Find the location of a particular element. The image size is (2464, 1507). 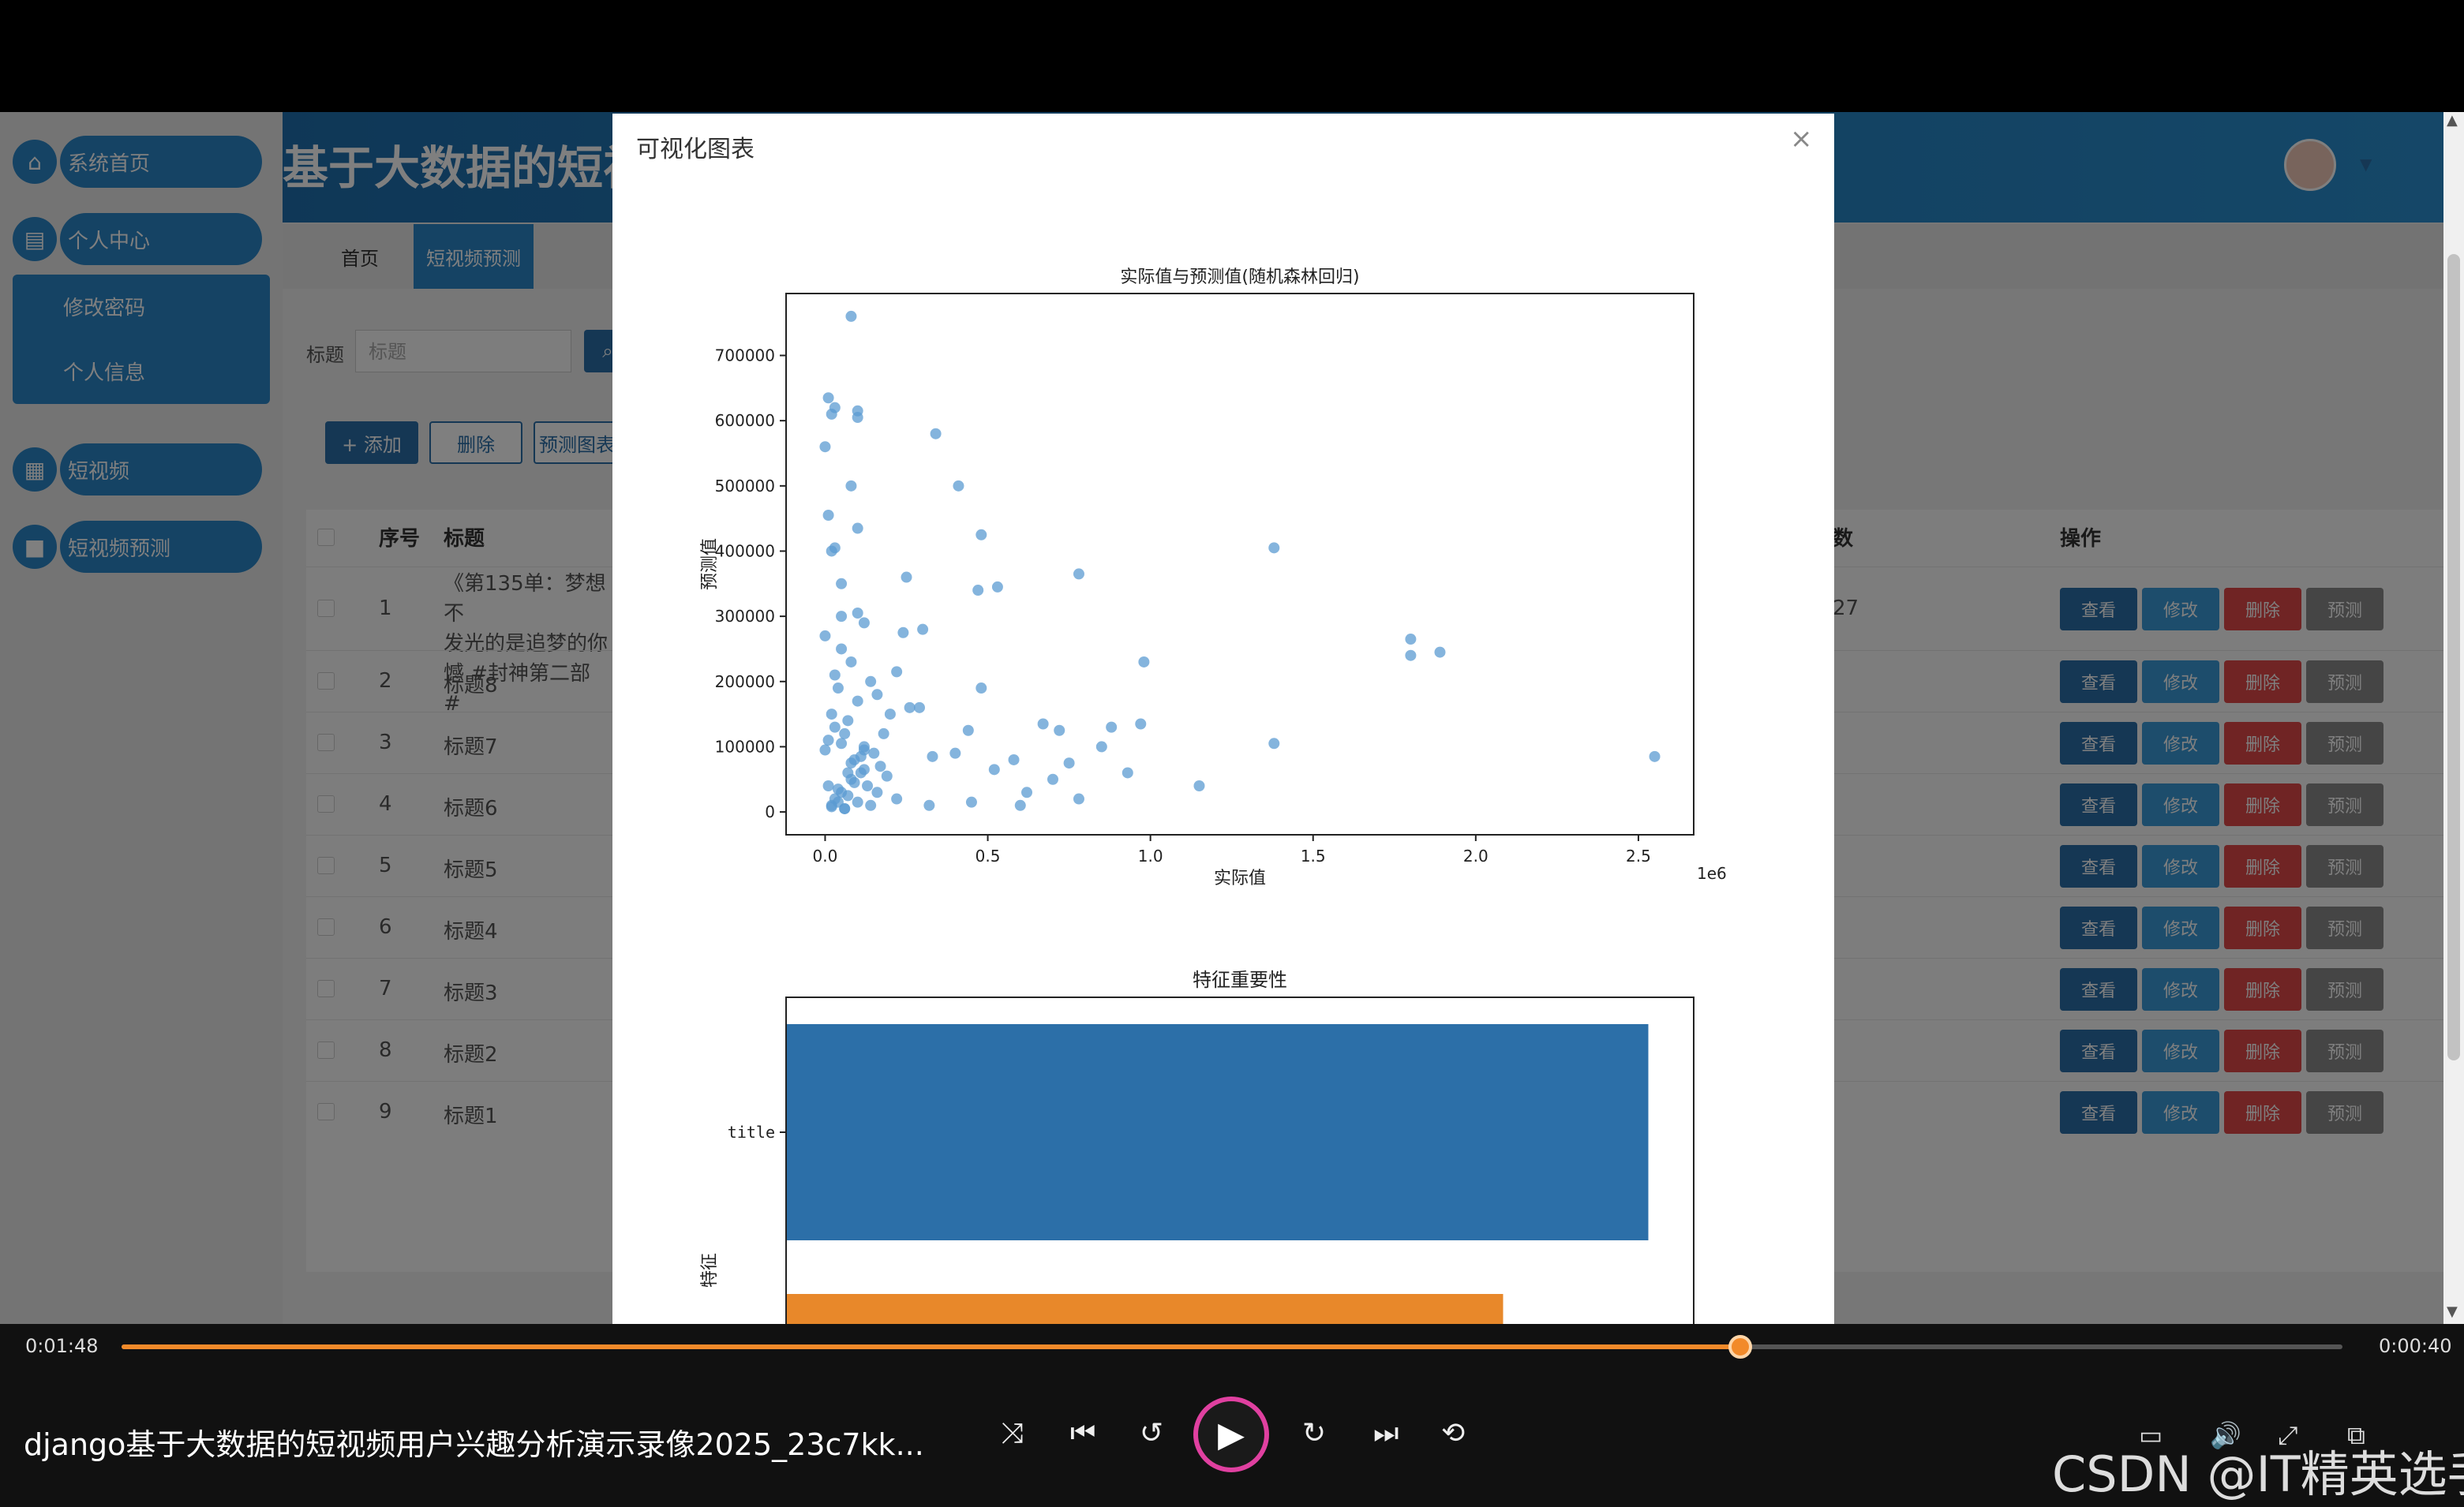

forward-30-icon: ↻ is located at coordinates (1314, 1433).